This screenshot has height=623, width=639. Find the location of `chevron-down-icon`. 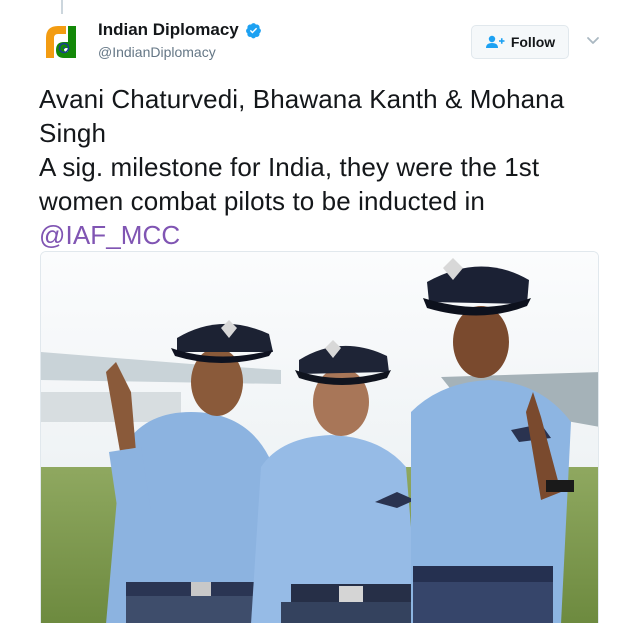

chevron-down-icon is located at coordinates (593, 40).